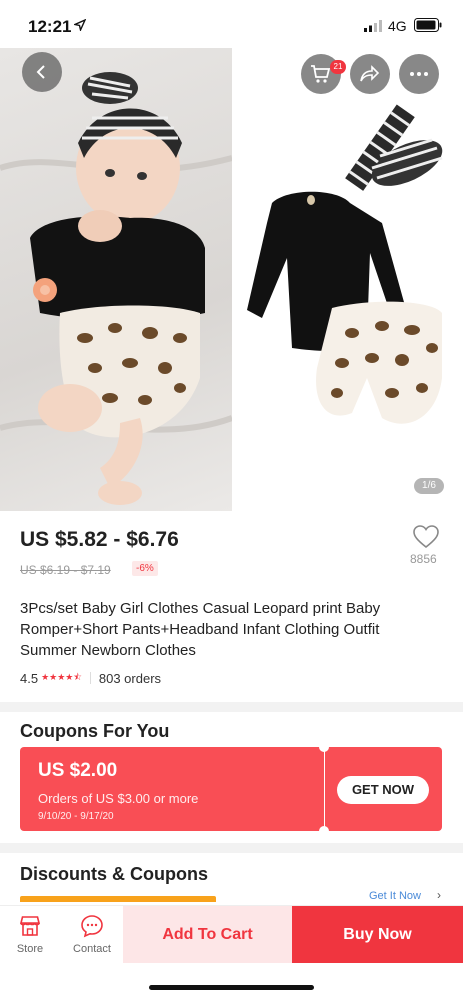 This screenshot has height=1000, width=463. I want to click on chevron-right-icon: ›, so click(439, 895).